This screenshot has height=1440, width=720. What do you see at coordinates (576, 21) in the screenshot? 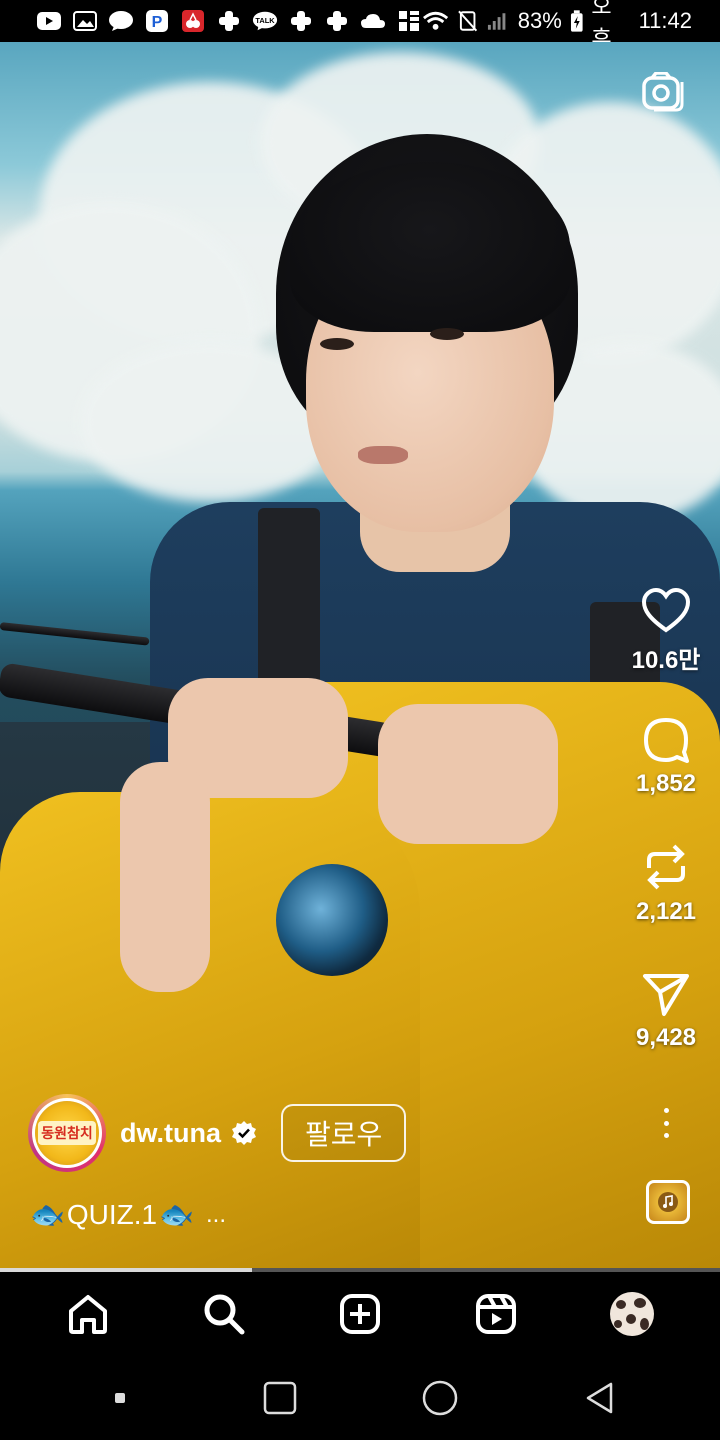
I see `battery-icon` at bounding box center [576, 21].